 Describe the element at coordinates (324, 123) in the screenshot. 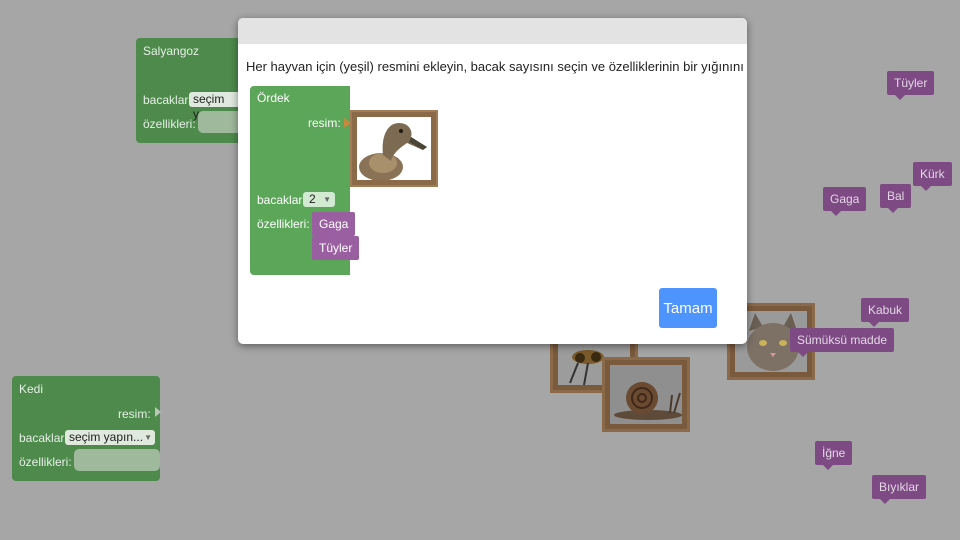

I see `duck-image-label: resim:` at that location.